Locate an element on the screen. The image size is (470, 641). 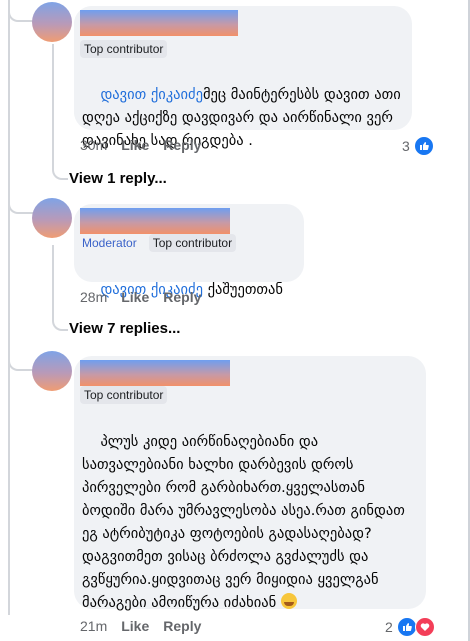
timestamp: 21m is located at coordinates (94, 626).